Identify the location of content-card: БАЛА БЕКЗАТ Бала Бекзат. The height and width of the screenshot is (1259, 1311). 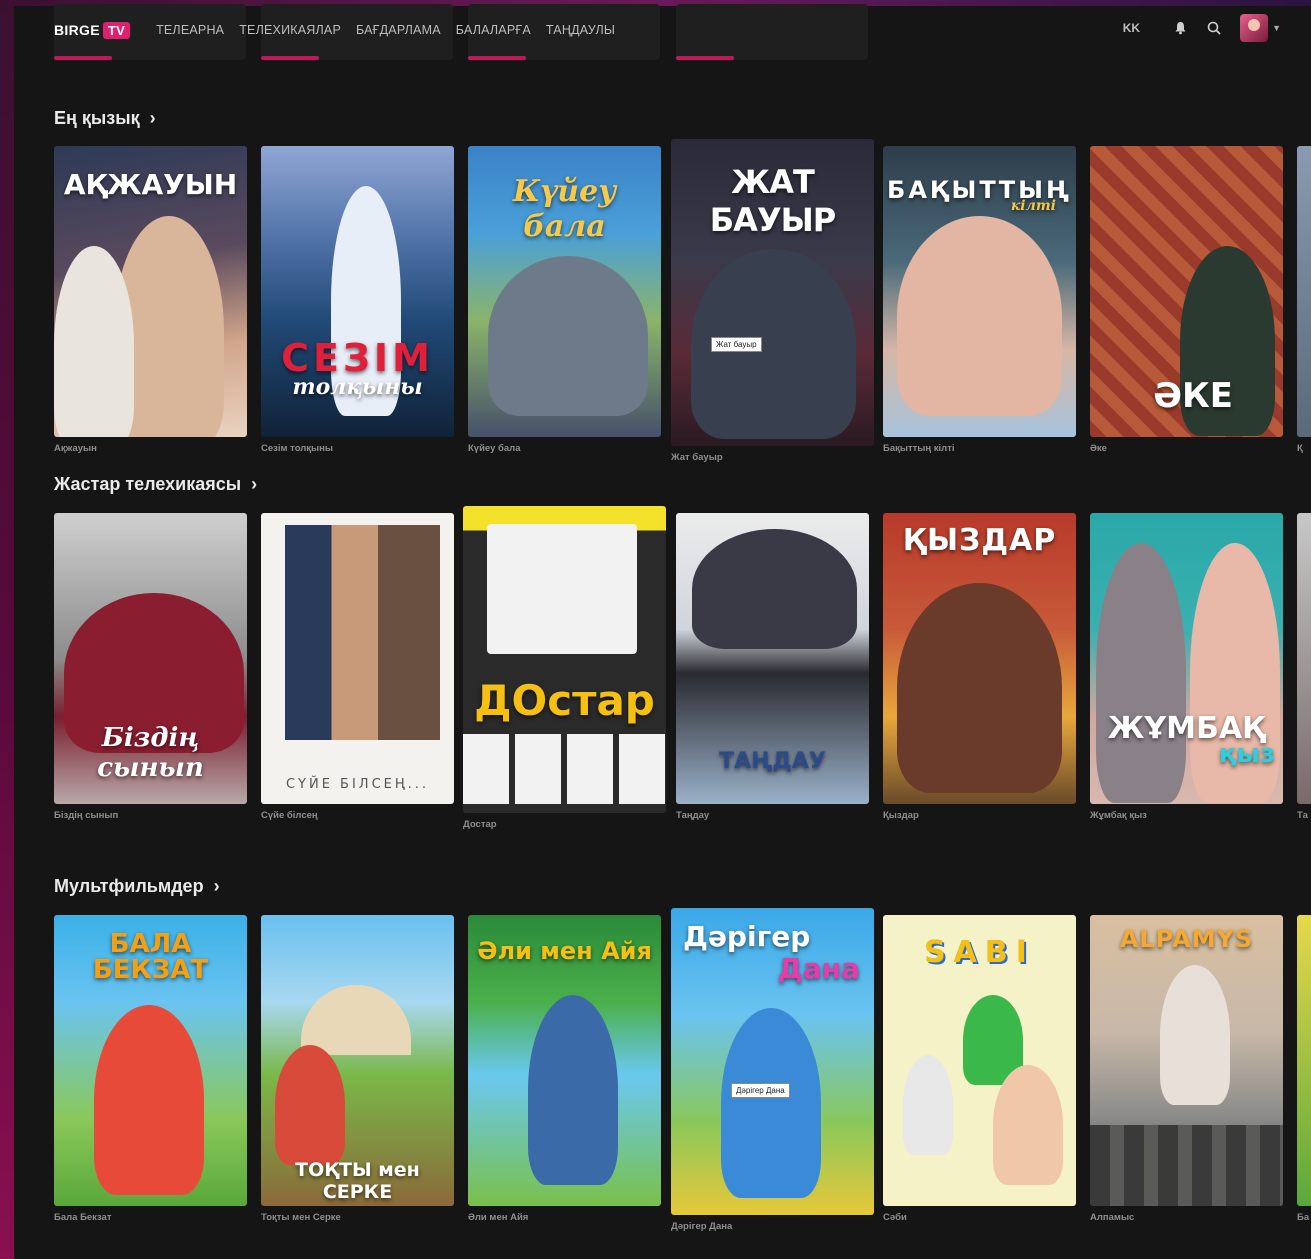
(150, 1069).